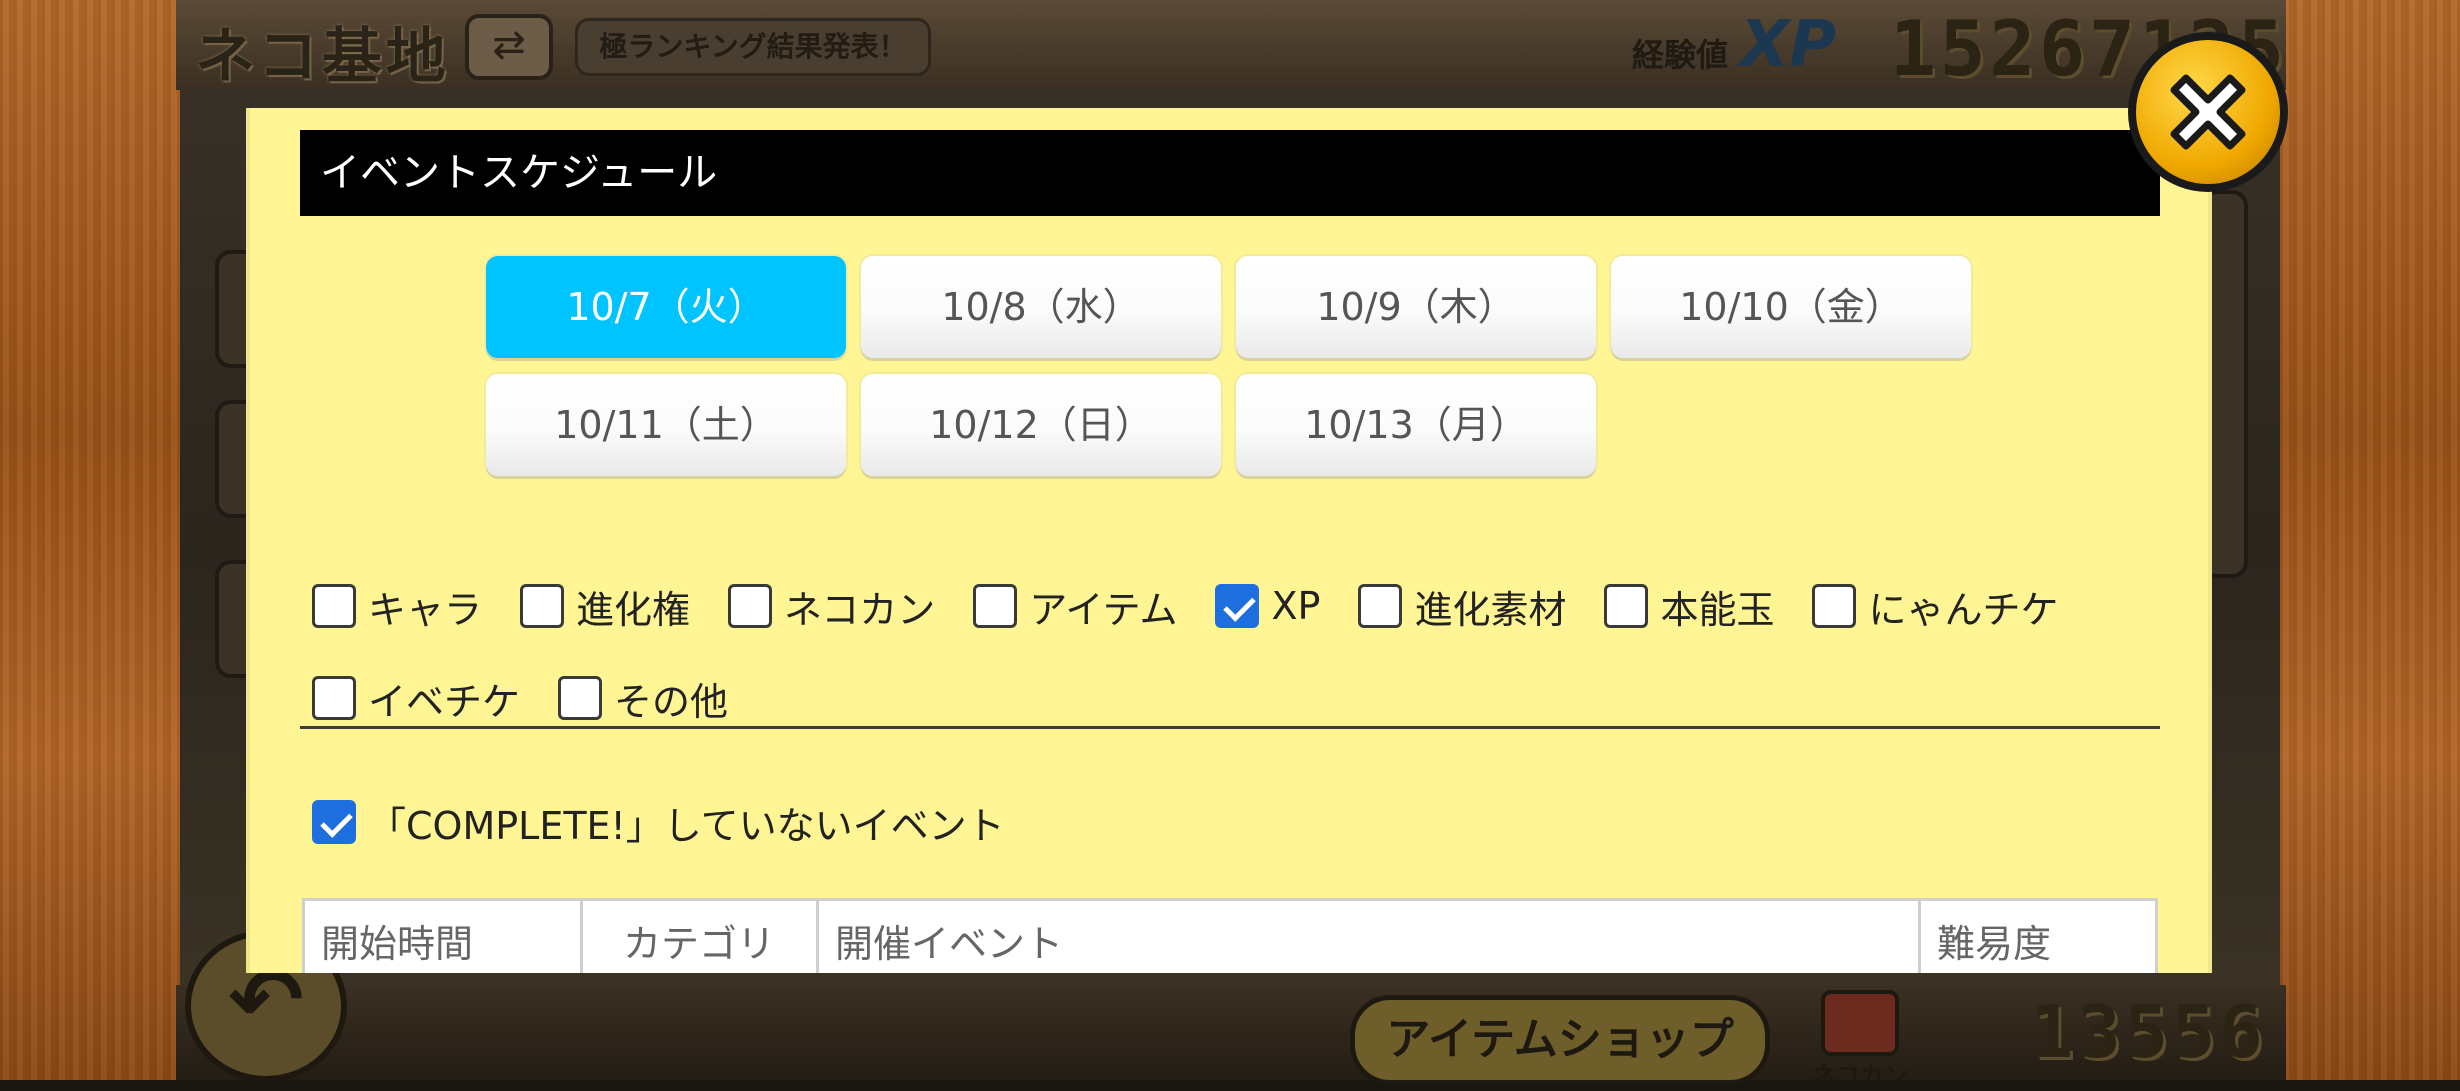 The height and width of the screenshot is (1091, 2460). I want to click on filter-label: キャラ, so click(425, 609).